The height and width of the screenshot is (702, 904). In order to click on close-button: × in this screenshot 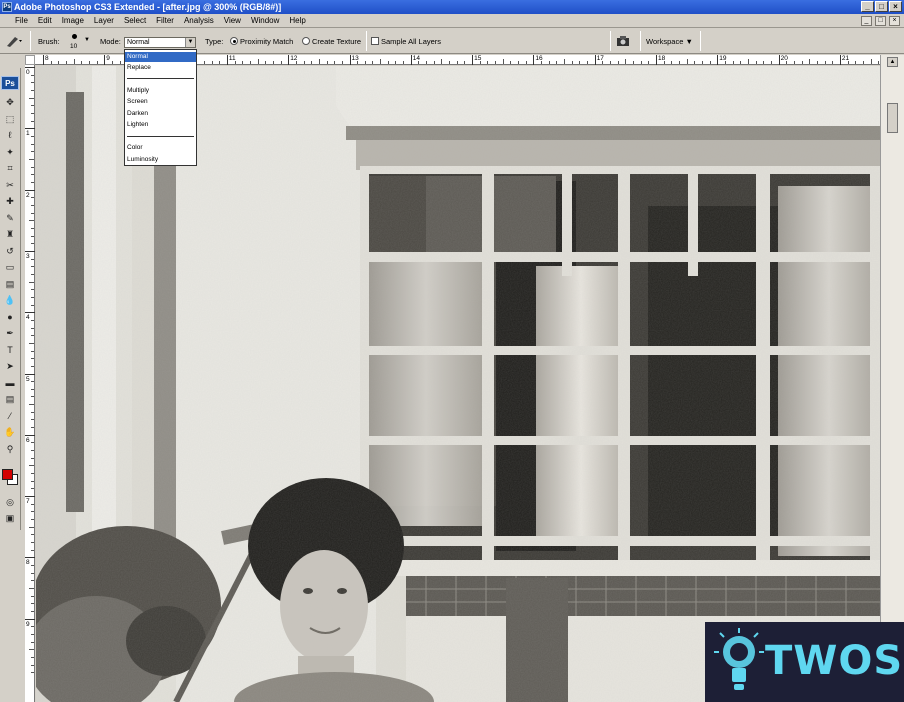, I will do `click(895, 6)`.